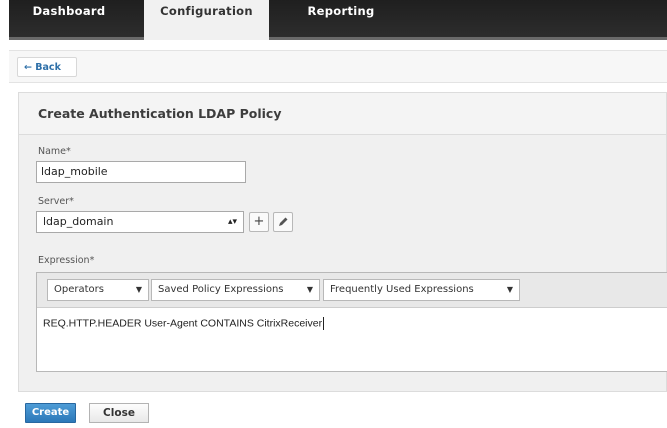 The height and width of the screenshot is (428, 667). I want to click on frequently-used-expressions-dropdown: Frequently Used Expressions ▼, so click(421, 290).